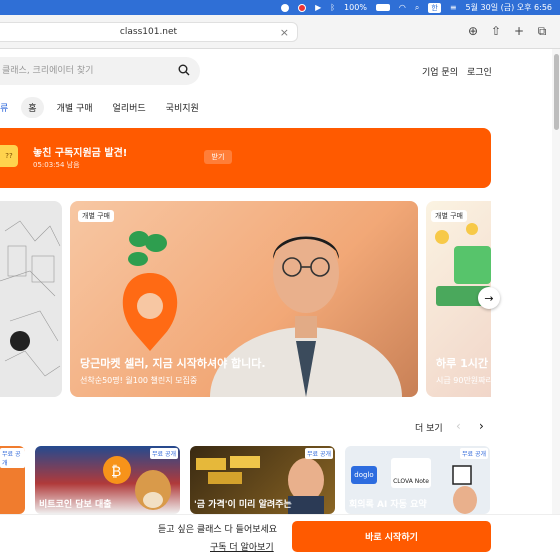  I want to click on tab-government-support: 국비지원, so click(182, 107).